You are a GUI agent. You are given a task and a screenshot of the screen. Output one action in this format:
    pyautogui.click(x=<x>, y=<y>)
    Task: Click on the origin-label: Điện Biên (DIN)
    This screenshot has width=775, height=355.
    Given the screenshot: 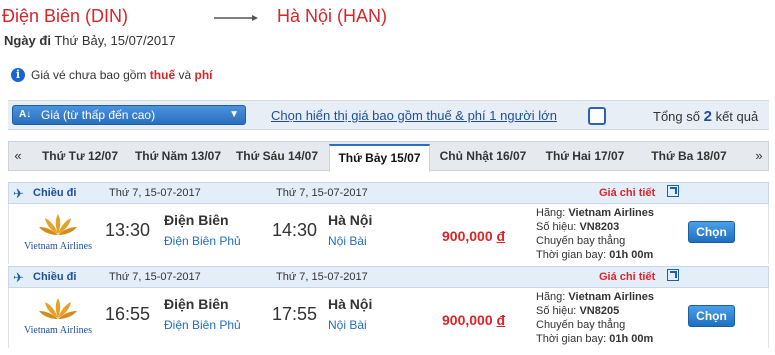 What is the action you would take?
    pyautogui.click(x=65, y=16)
    